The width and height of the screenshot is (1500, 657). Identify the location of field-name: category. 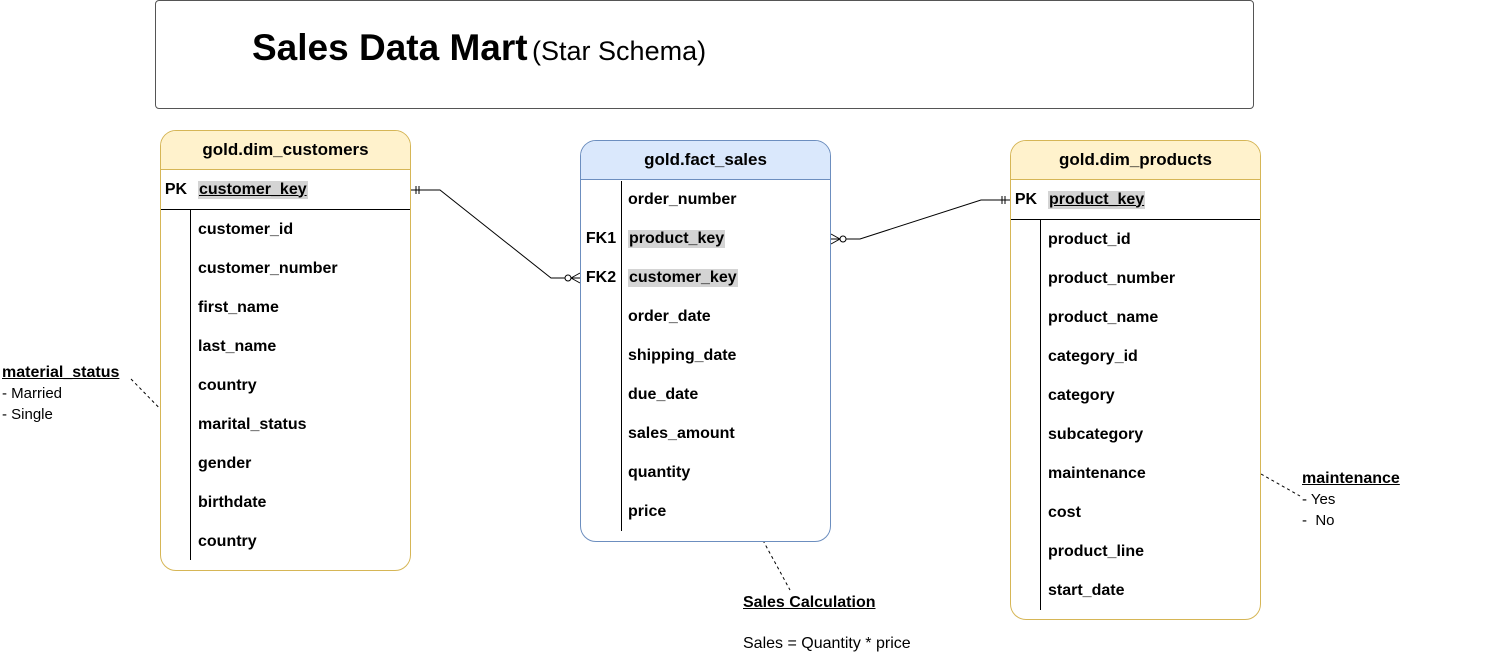
(1081, 395).